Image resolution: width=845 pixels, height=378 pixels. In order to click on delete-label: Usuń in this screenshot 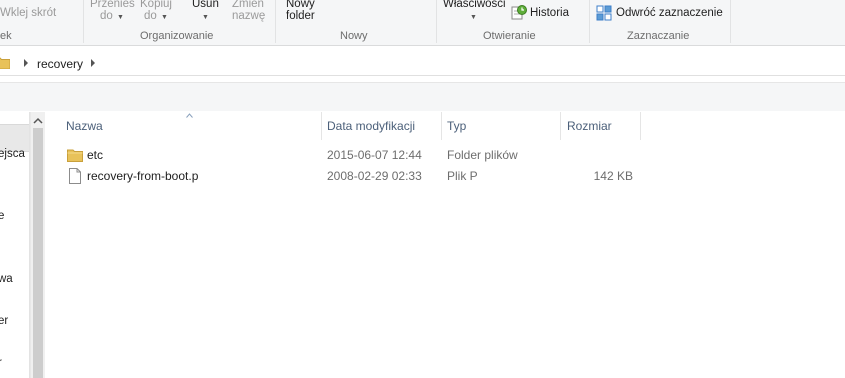, I will do `click(205, 5)`.